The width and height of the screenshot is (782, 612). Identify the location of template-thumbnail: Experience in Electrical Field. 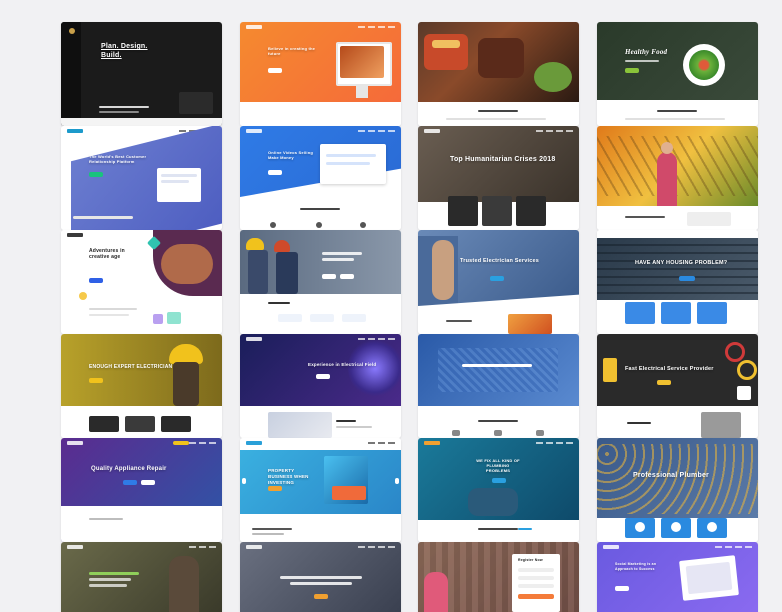
(320, 386).